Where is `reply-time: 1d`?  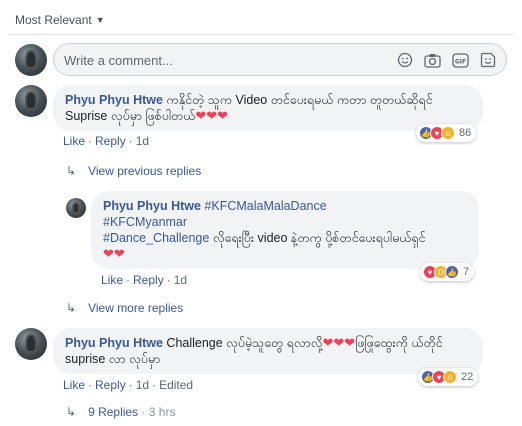 reply-time: 1d is located at coordinates (180, 280).